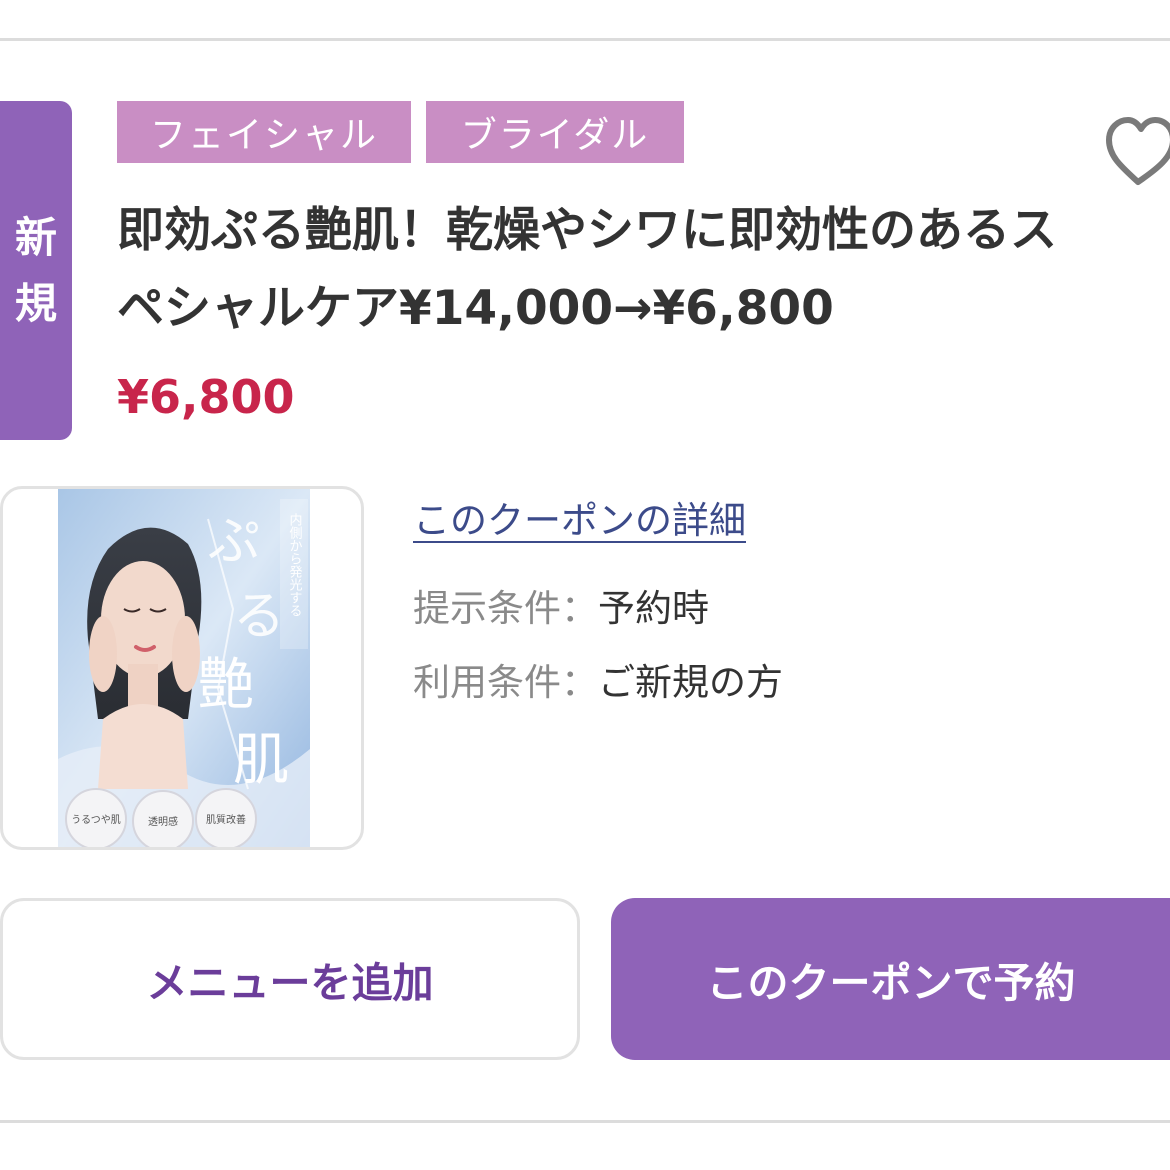 This screenshot has height=1170, width=1170. What do you see at coordinates (206, 397) in the screenshot?
I see `coupon-price: ¥6,800` at bounding box center [206, 397].